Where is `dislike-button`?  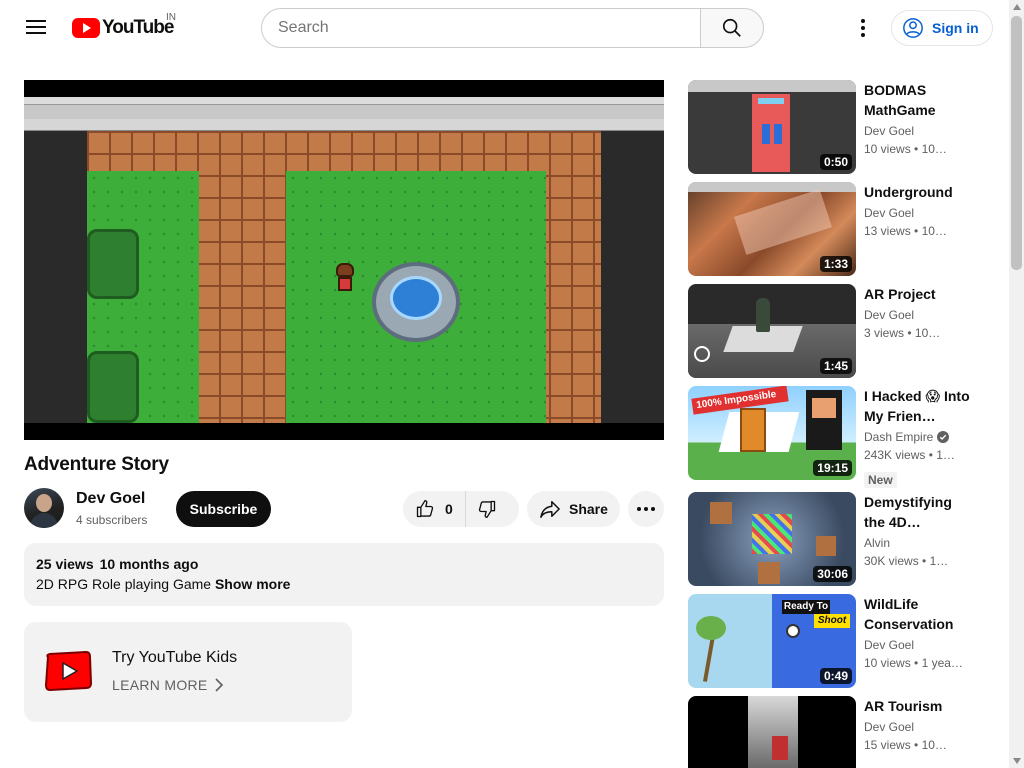
dislike-button is located at coordinates (487, 509).